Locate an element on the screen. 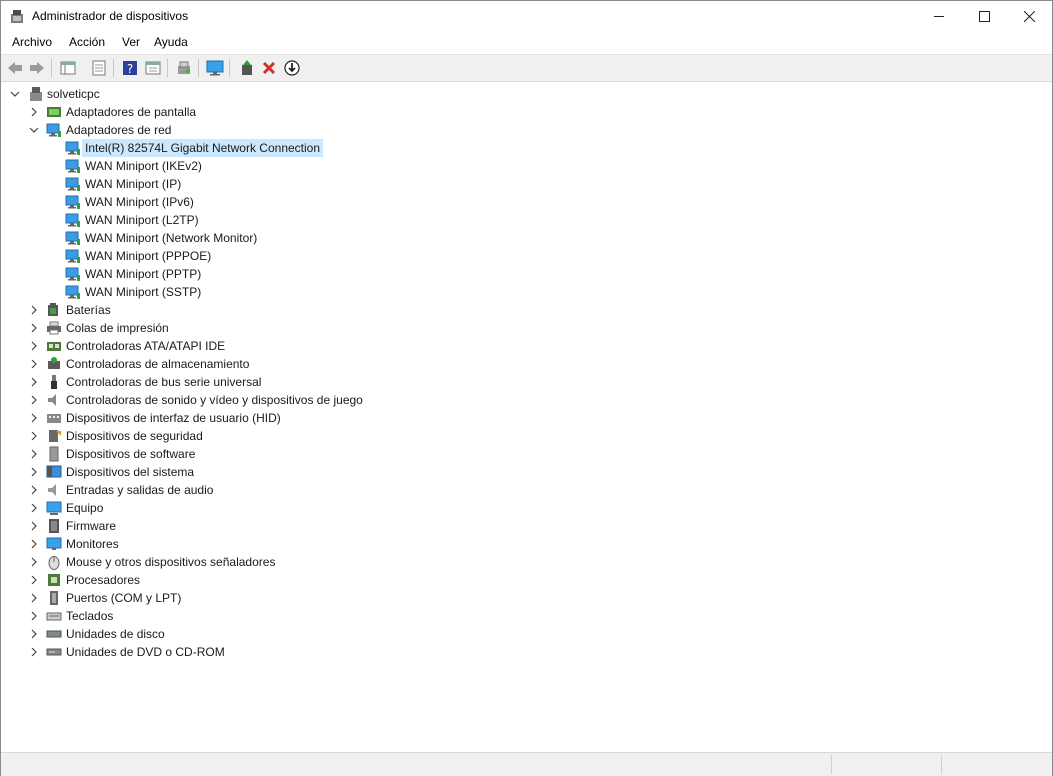  tree-category-label: Equipo is located at coordinates (85, 508).